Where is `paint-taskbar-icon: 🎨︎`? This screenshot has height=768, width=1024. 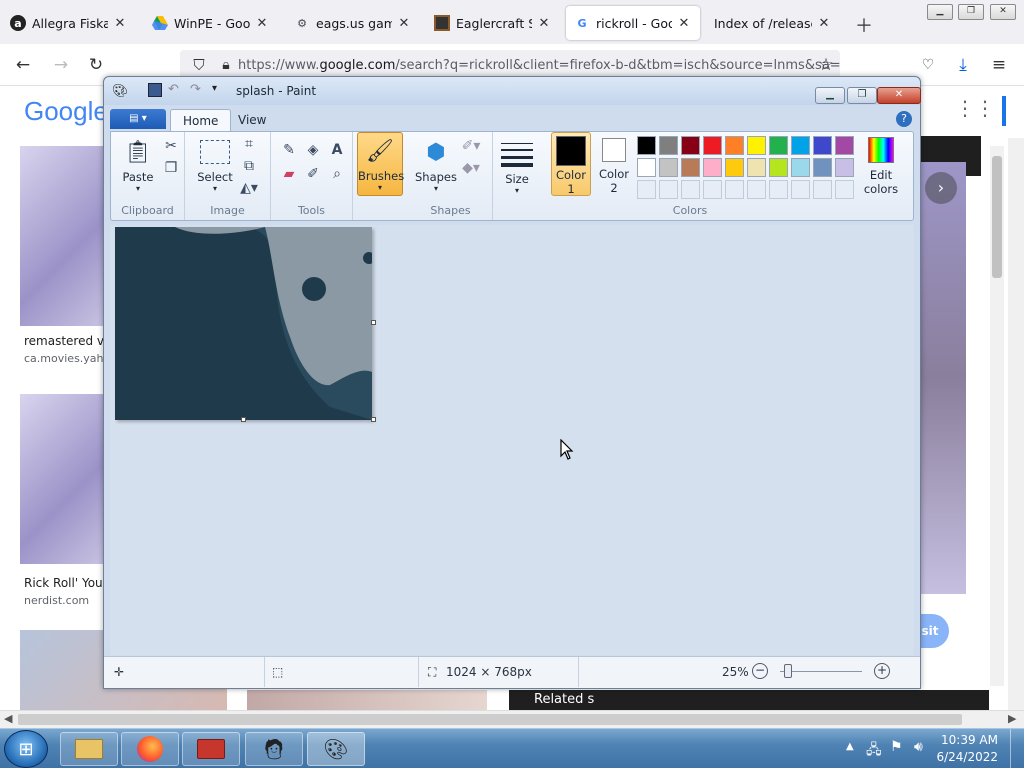
paint-taskbar-icon: 🎨︎ is located at coordinates (336, 749).